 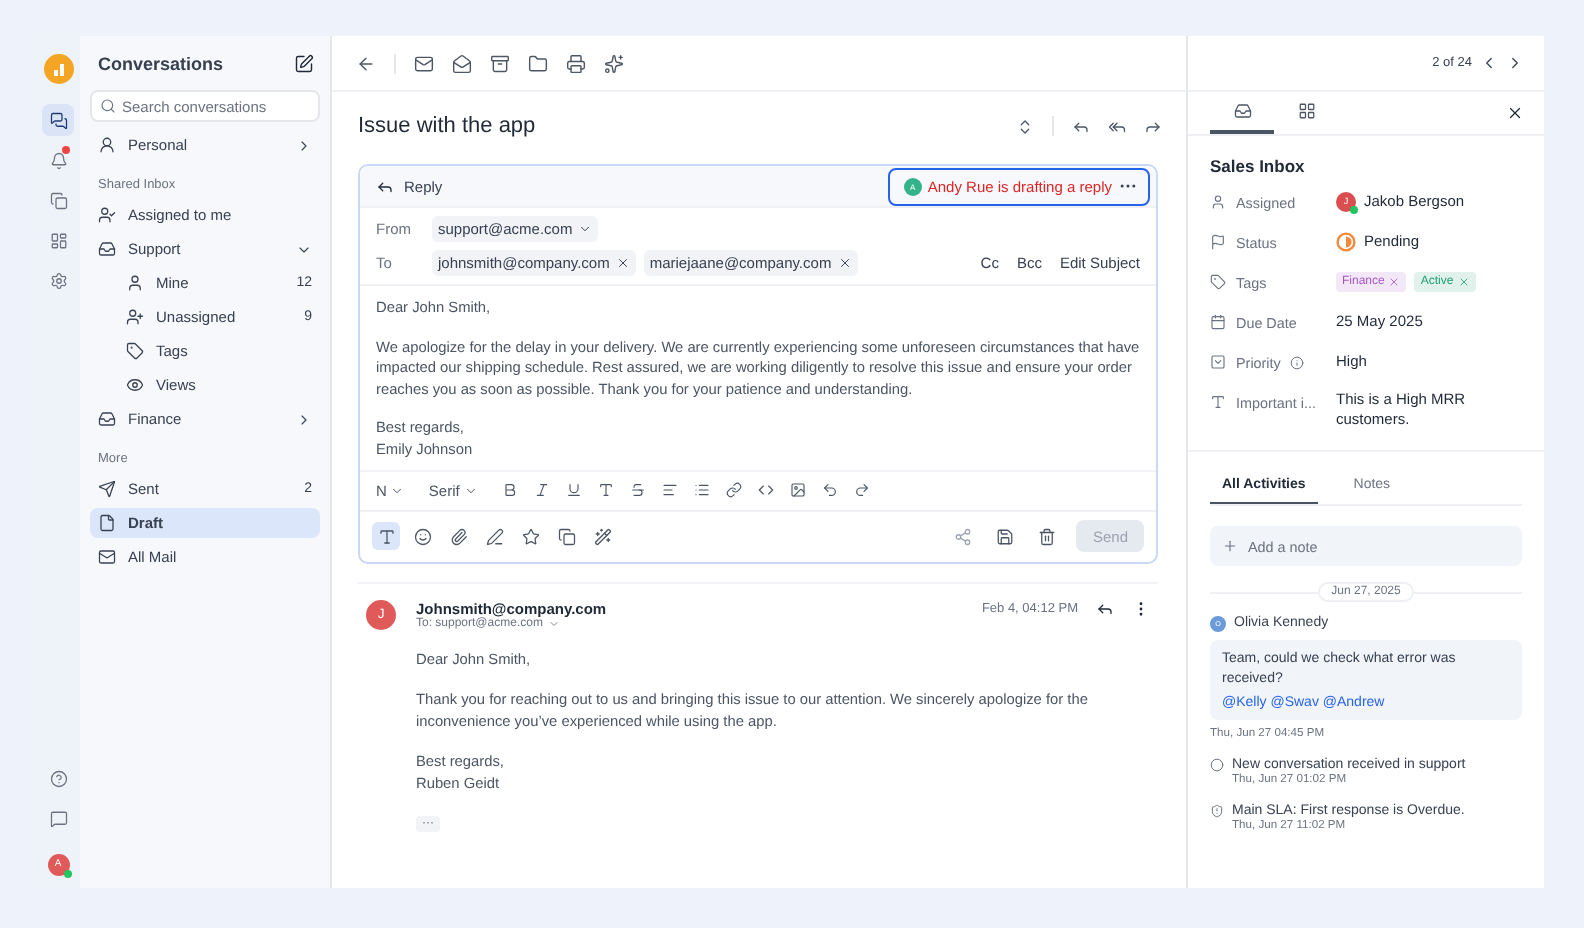 What do you see at coordinates (1153, 126) in the screenshot?
I see `forward-icon` at bounding box center [1153, 126].